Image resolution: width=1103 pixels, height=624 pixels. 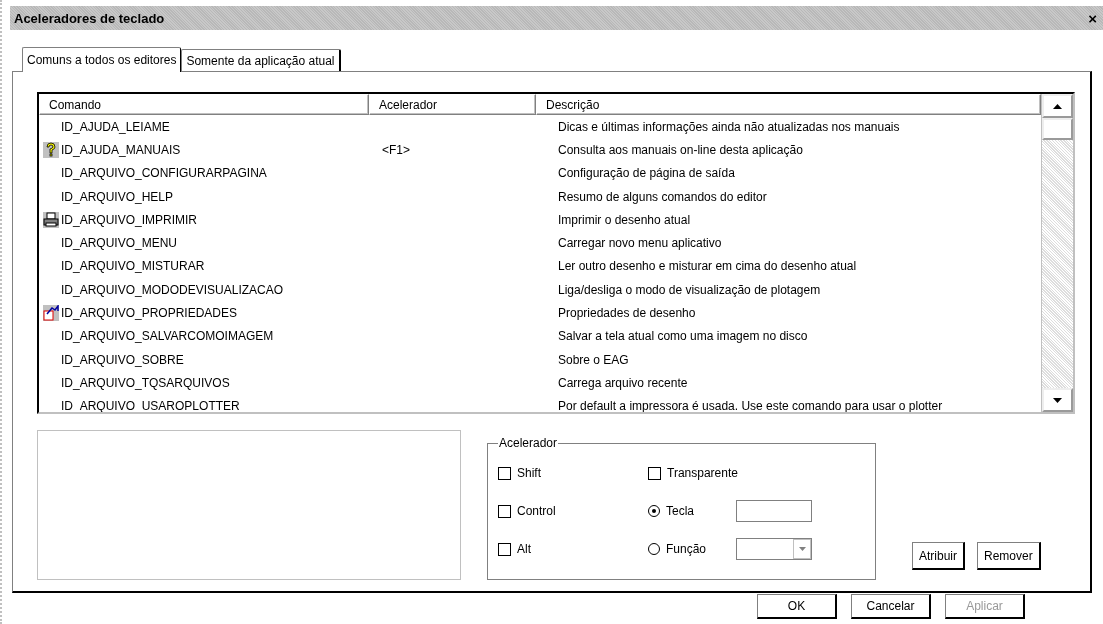 I want to click on function-dropdown, so click(x=774, y=549).